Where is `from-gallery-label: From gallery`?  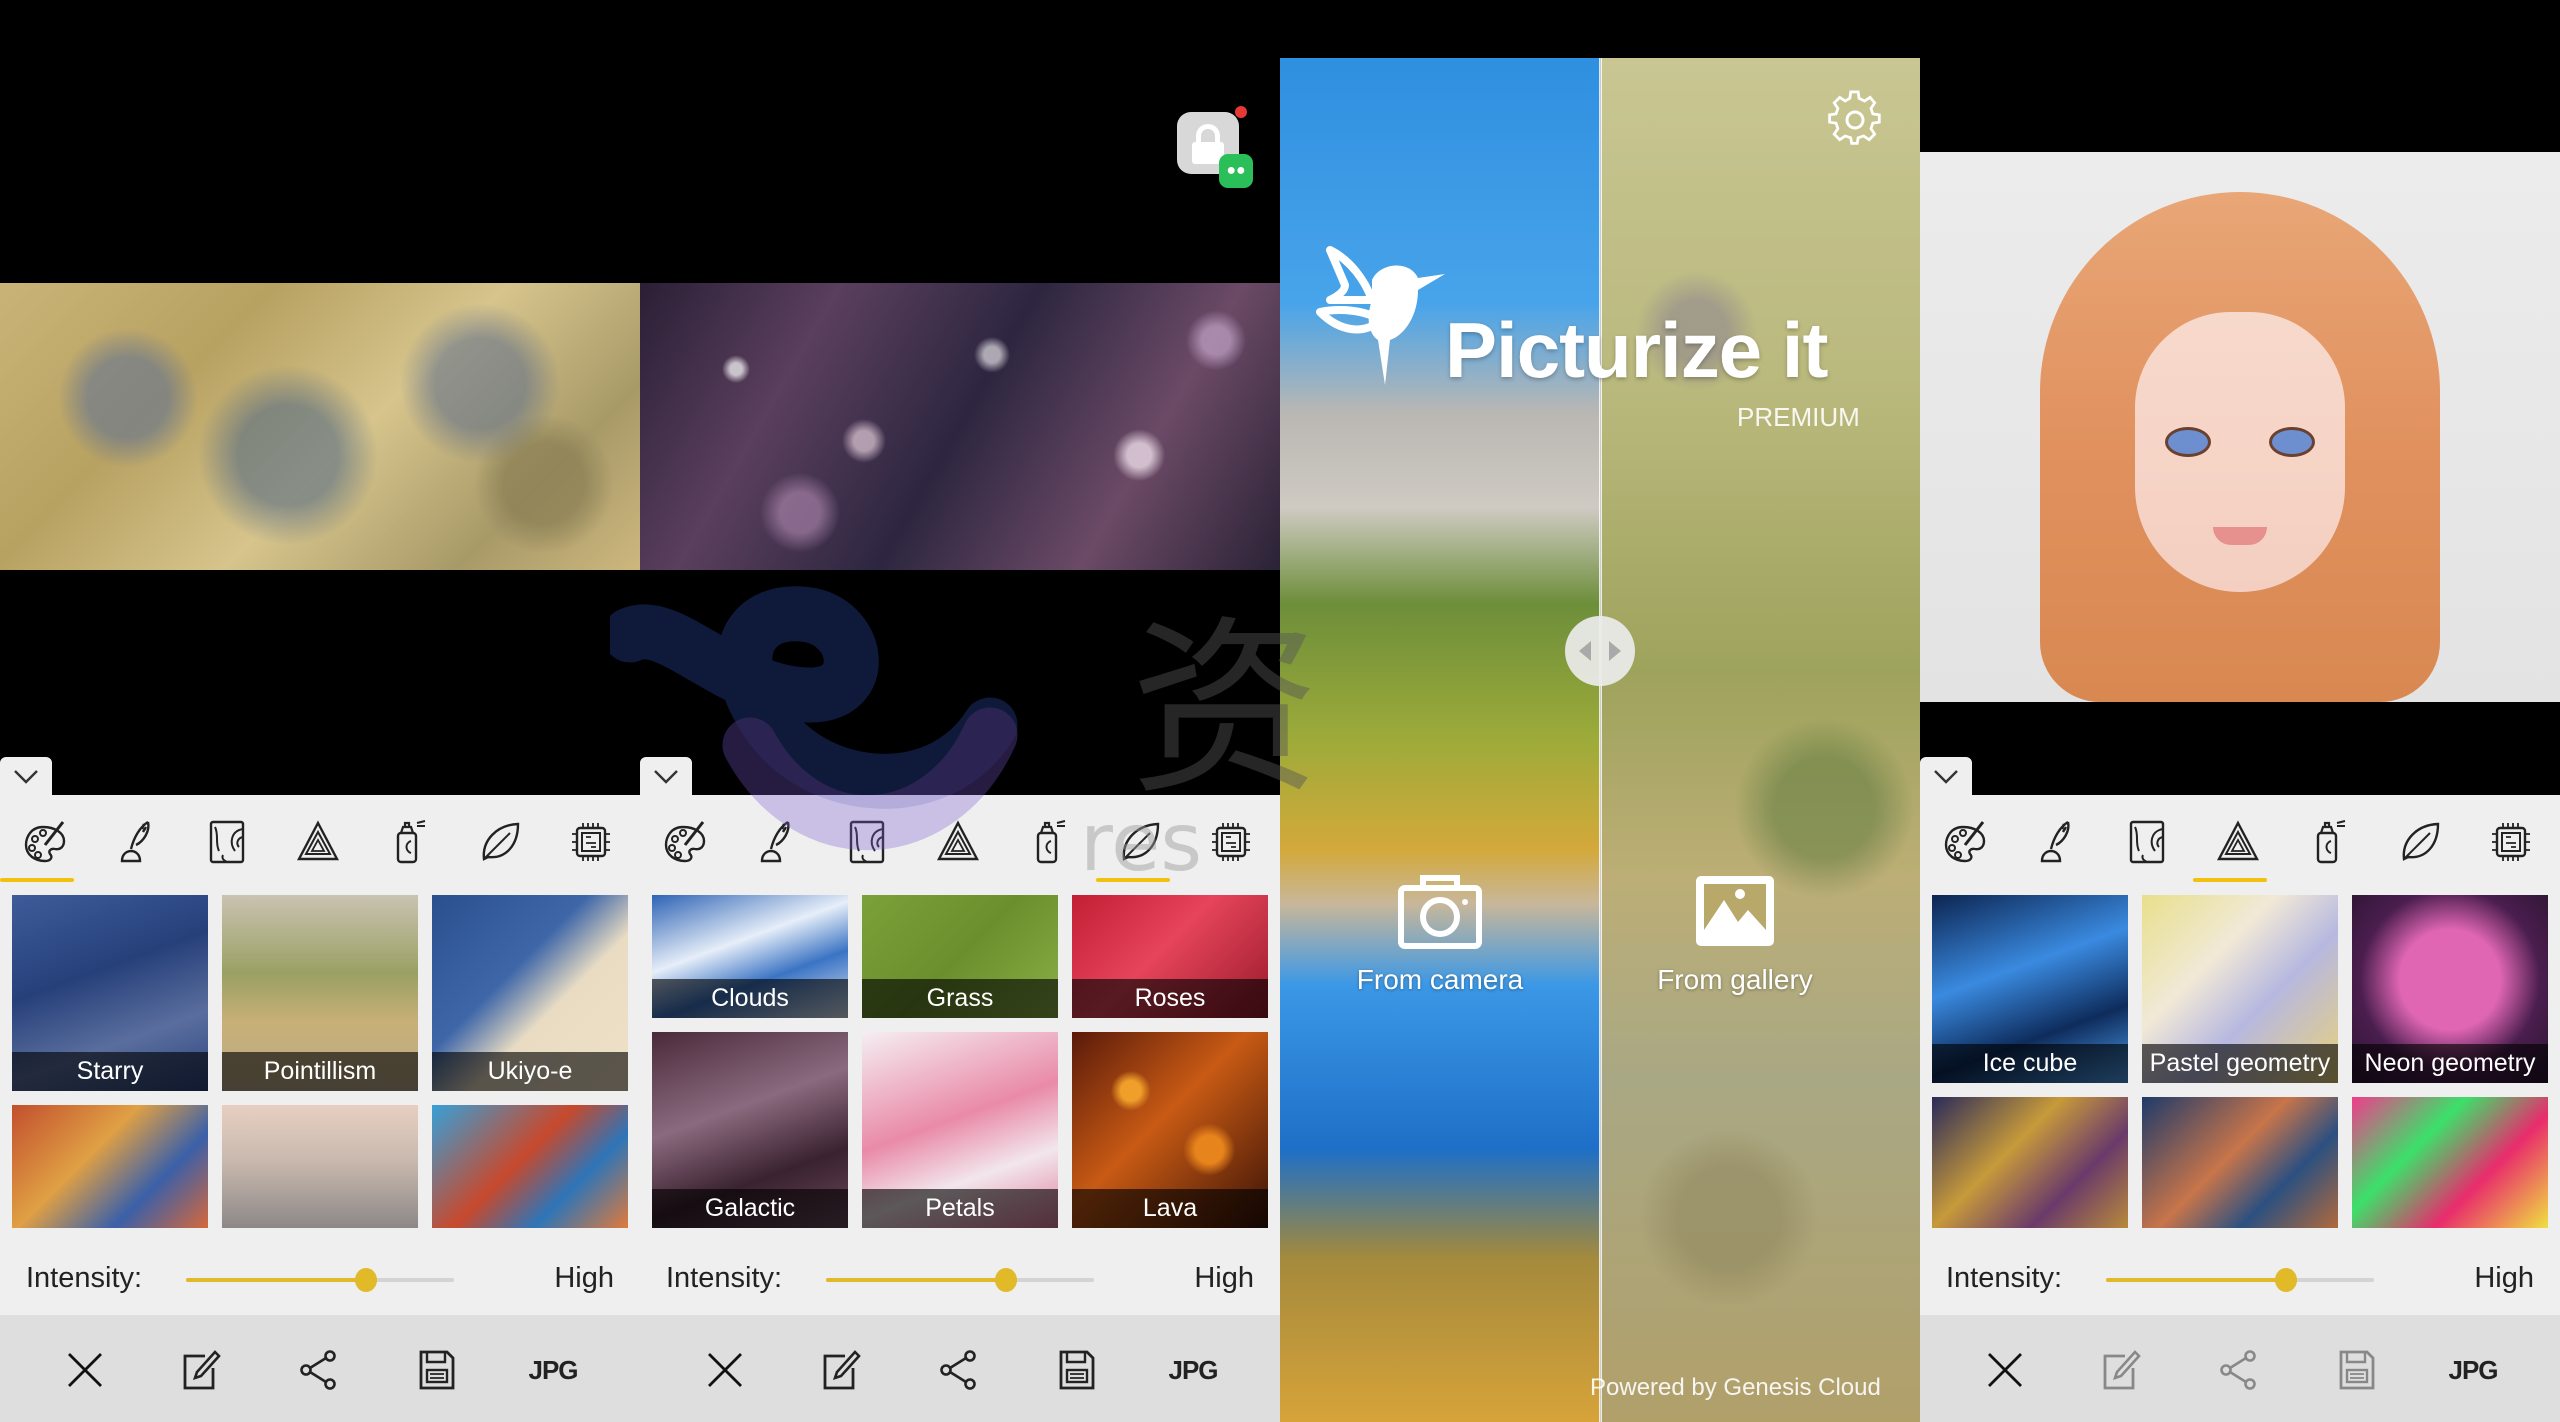
from-gallery-label: From gallery is located at coordinates (1735, 979).